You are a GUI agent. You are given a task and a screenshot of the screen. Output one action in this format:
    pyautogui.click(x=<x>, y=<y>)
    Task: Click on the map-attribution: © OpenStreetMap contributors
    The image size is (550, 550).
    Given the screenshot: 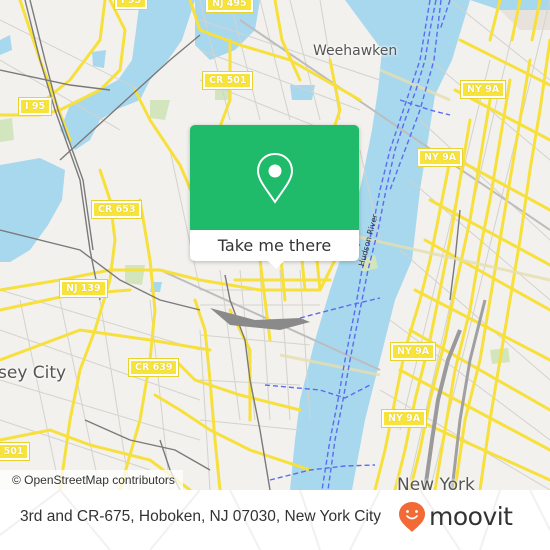 What is the action you would take?
    pyautogui.click(x=91, y=480)
    